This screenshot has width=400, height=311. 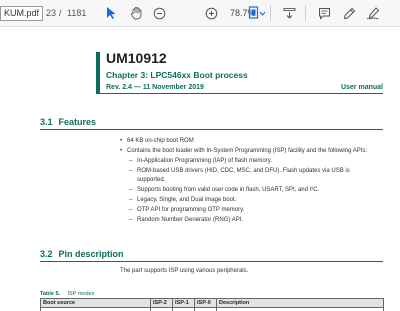 I want to click on hand-tool-button, so click(x=136, y=13).